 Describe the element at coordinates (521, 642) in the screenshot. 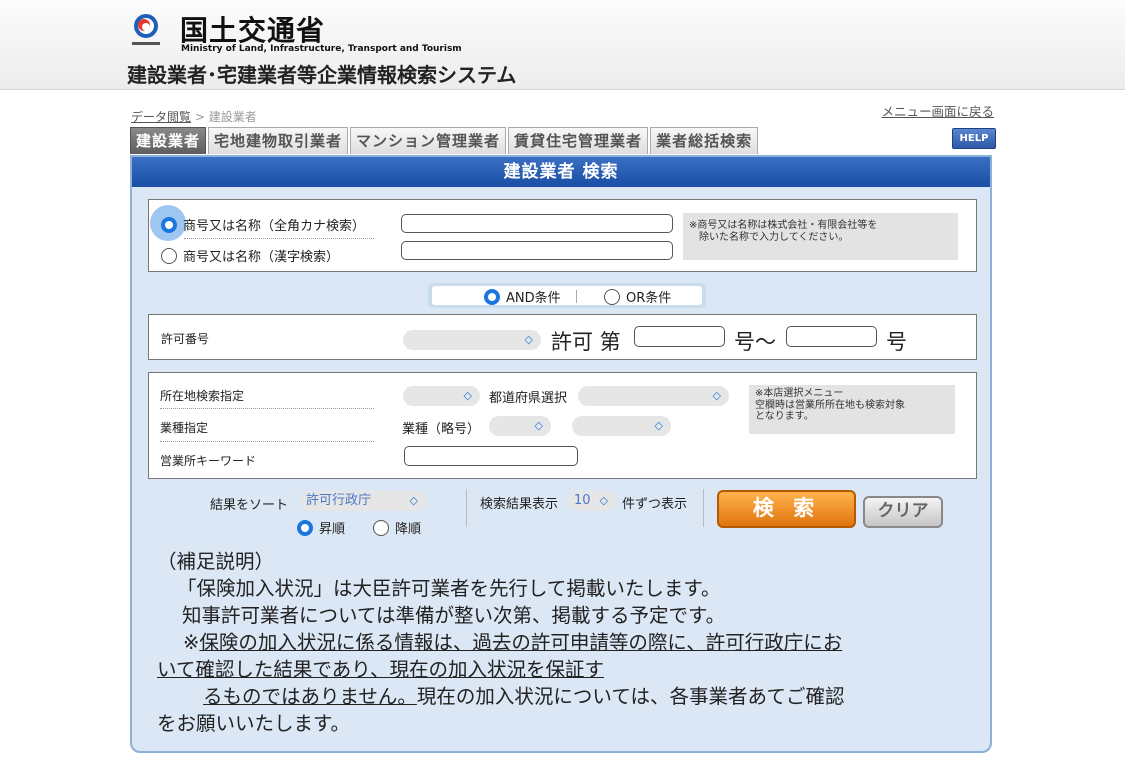

I see `supp-underlined: 保険の加入状況に係る情報は、過去の許可申請等の際に、許可行政庁にお` at that location.